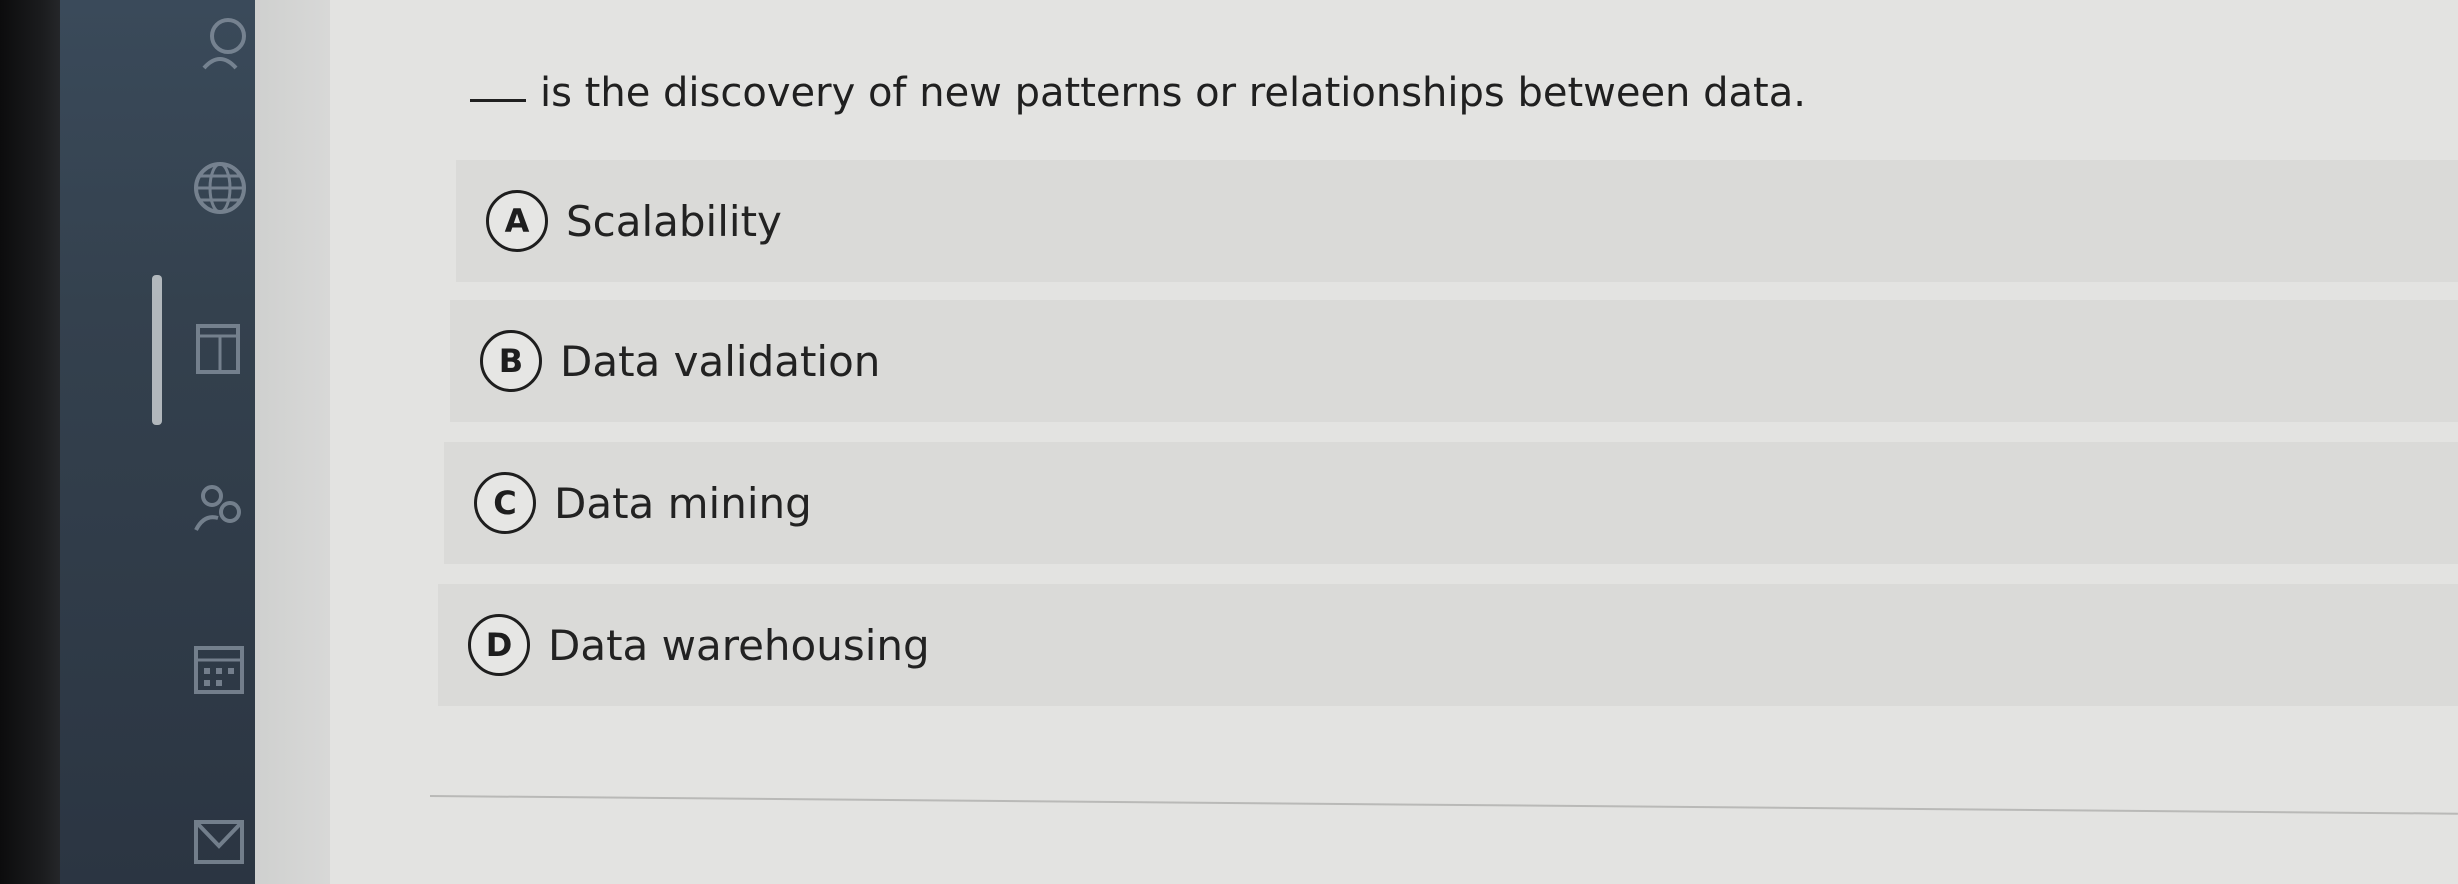  What do you see at coordinates (720, 361) in the screenshot?
I see `option-b-label: Data validation` at bounding box center [720, 361].